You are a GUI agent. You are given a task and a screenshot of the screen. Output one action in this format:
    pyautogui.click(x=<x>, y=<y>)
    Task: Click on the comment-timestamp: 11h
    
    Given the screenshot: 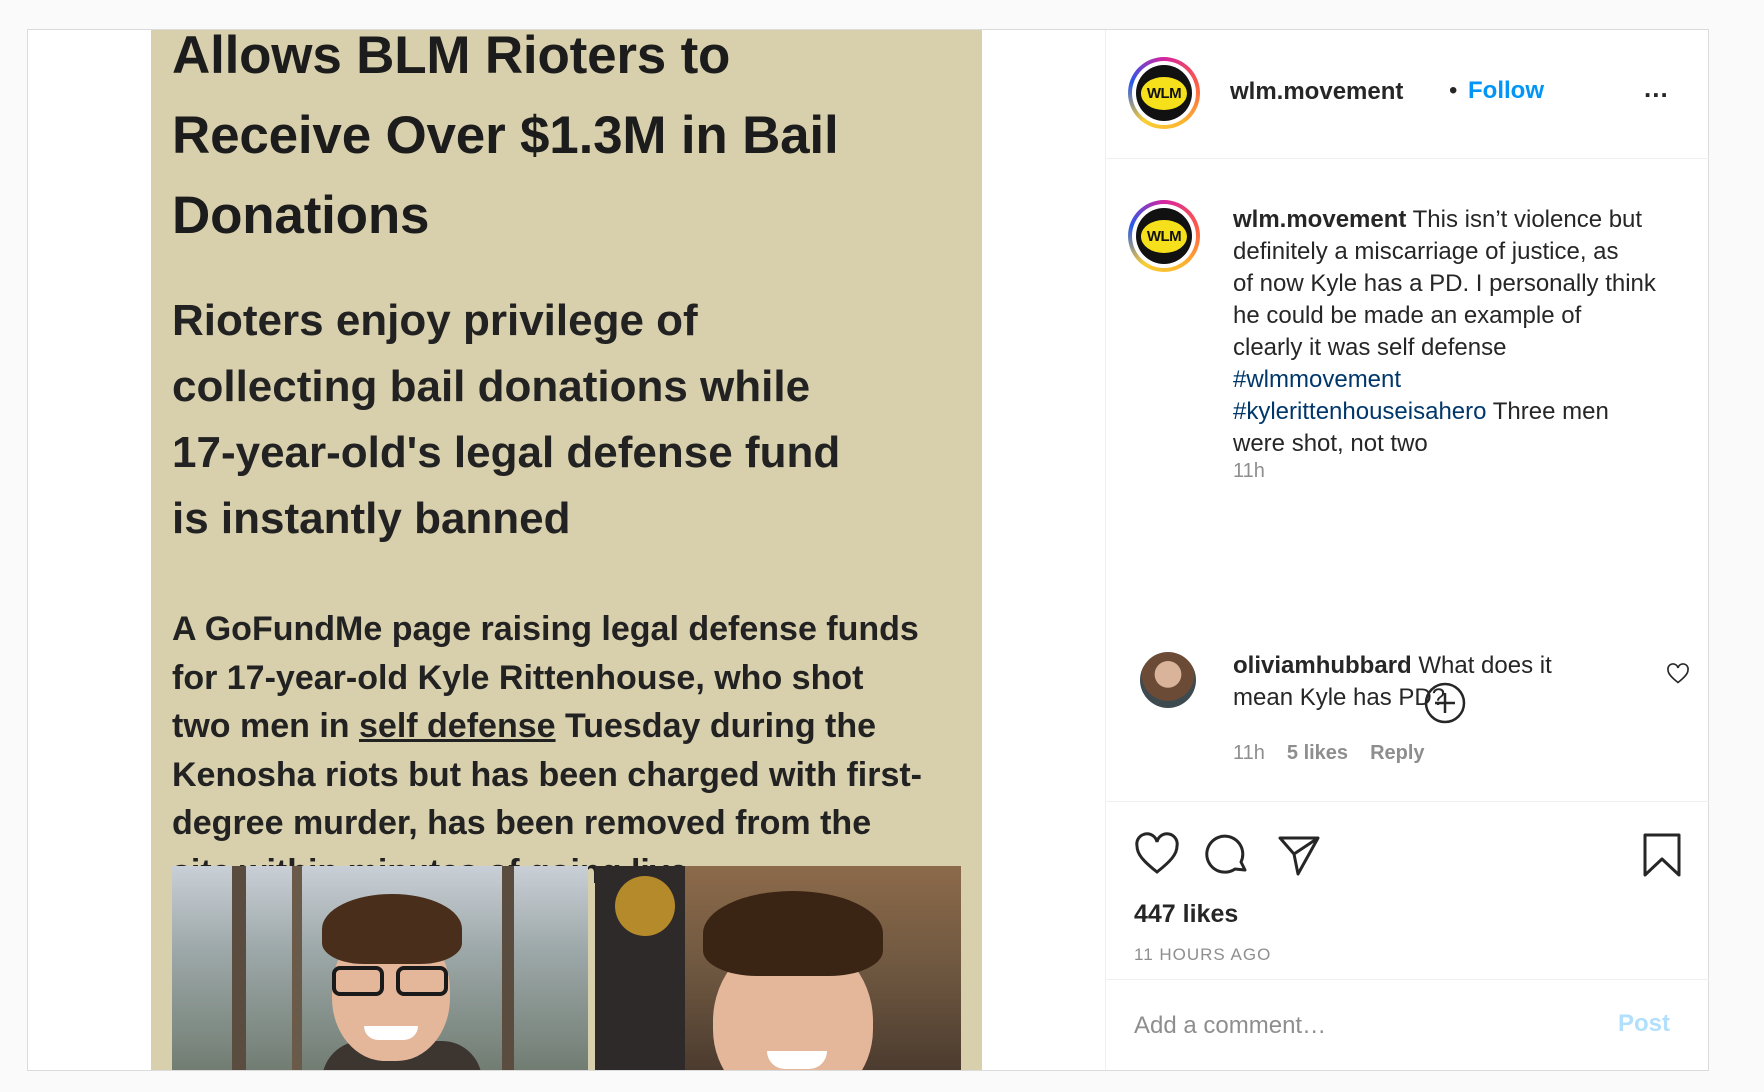 What is the action you would take?
    pyautogui.click(x=1249, y=753)
    